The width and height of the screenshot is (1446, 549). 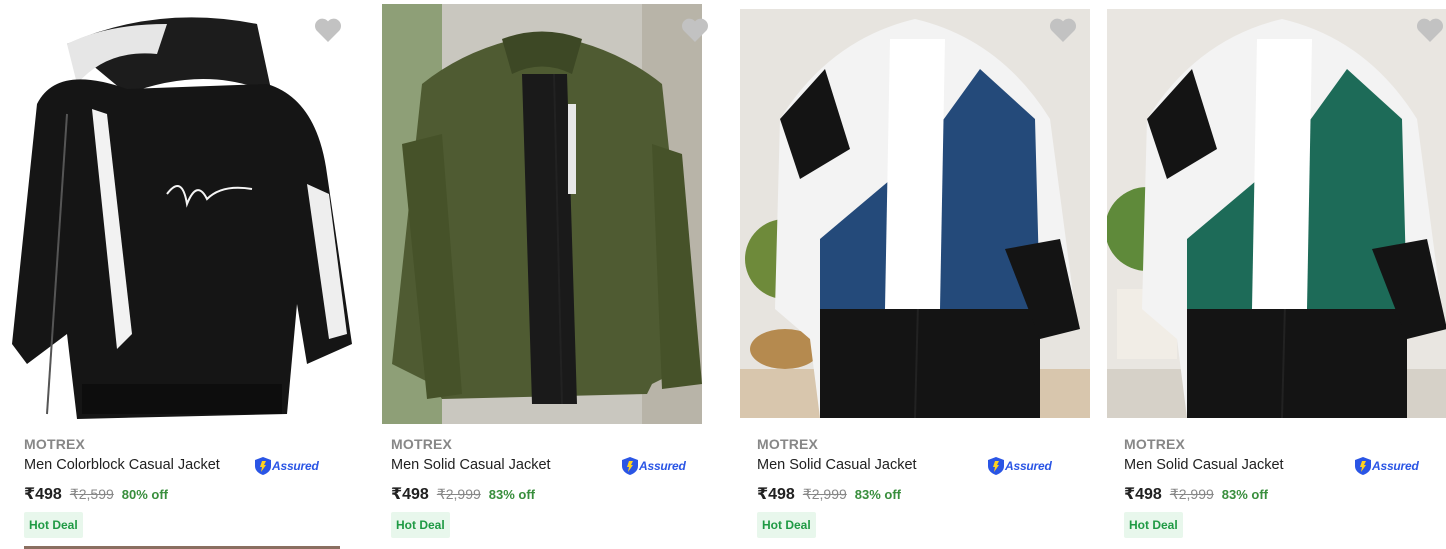 I want to click on discount-label: 80% off, so click(x=145, y=494).